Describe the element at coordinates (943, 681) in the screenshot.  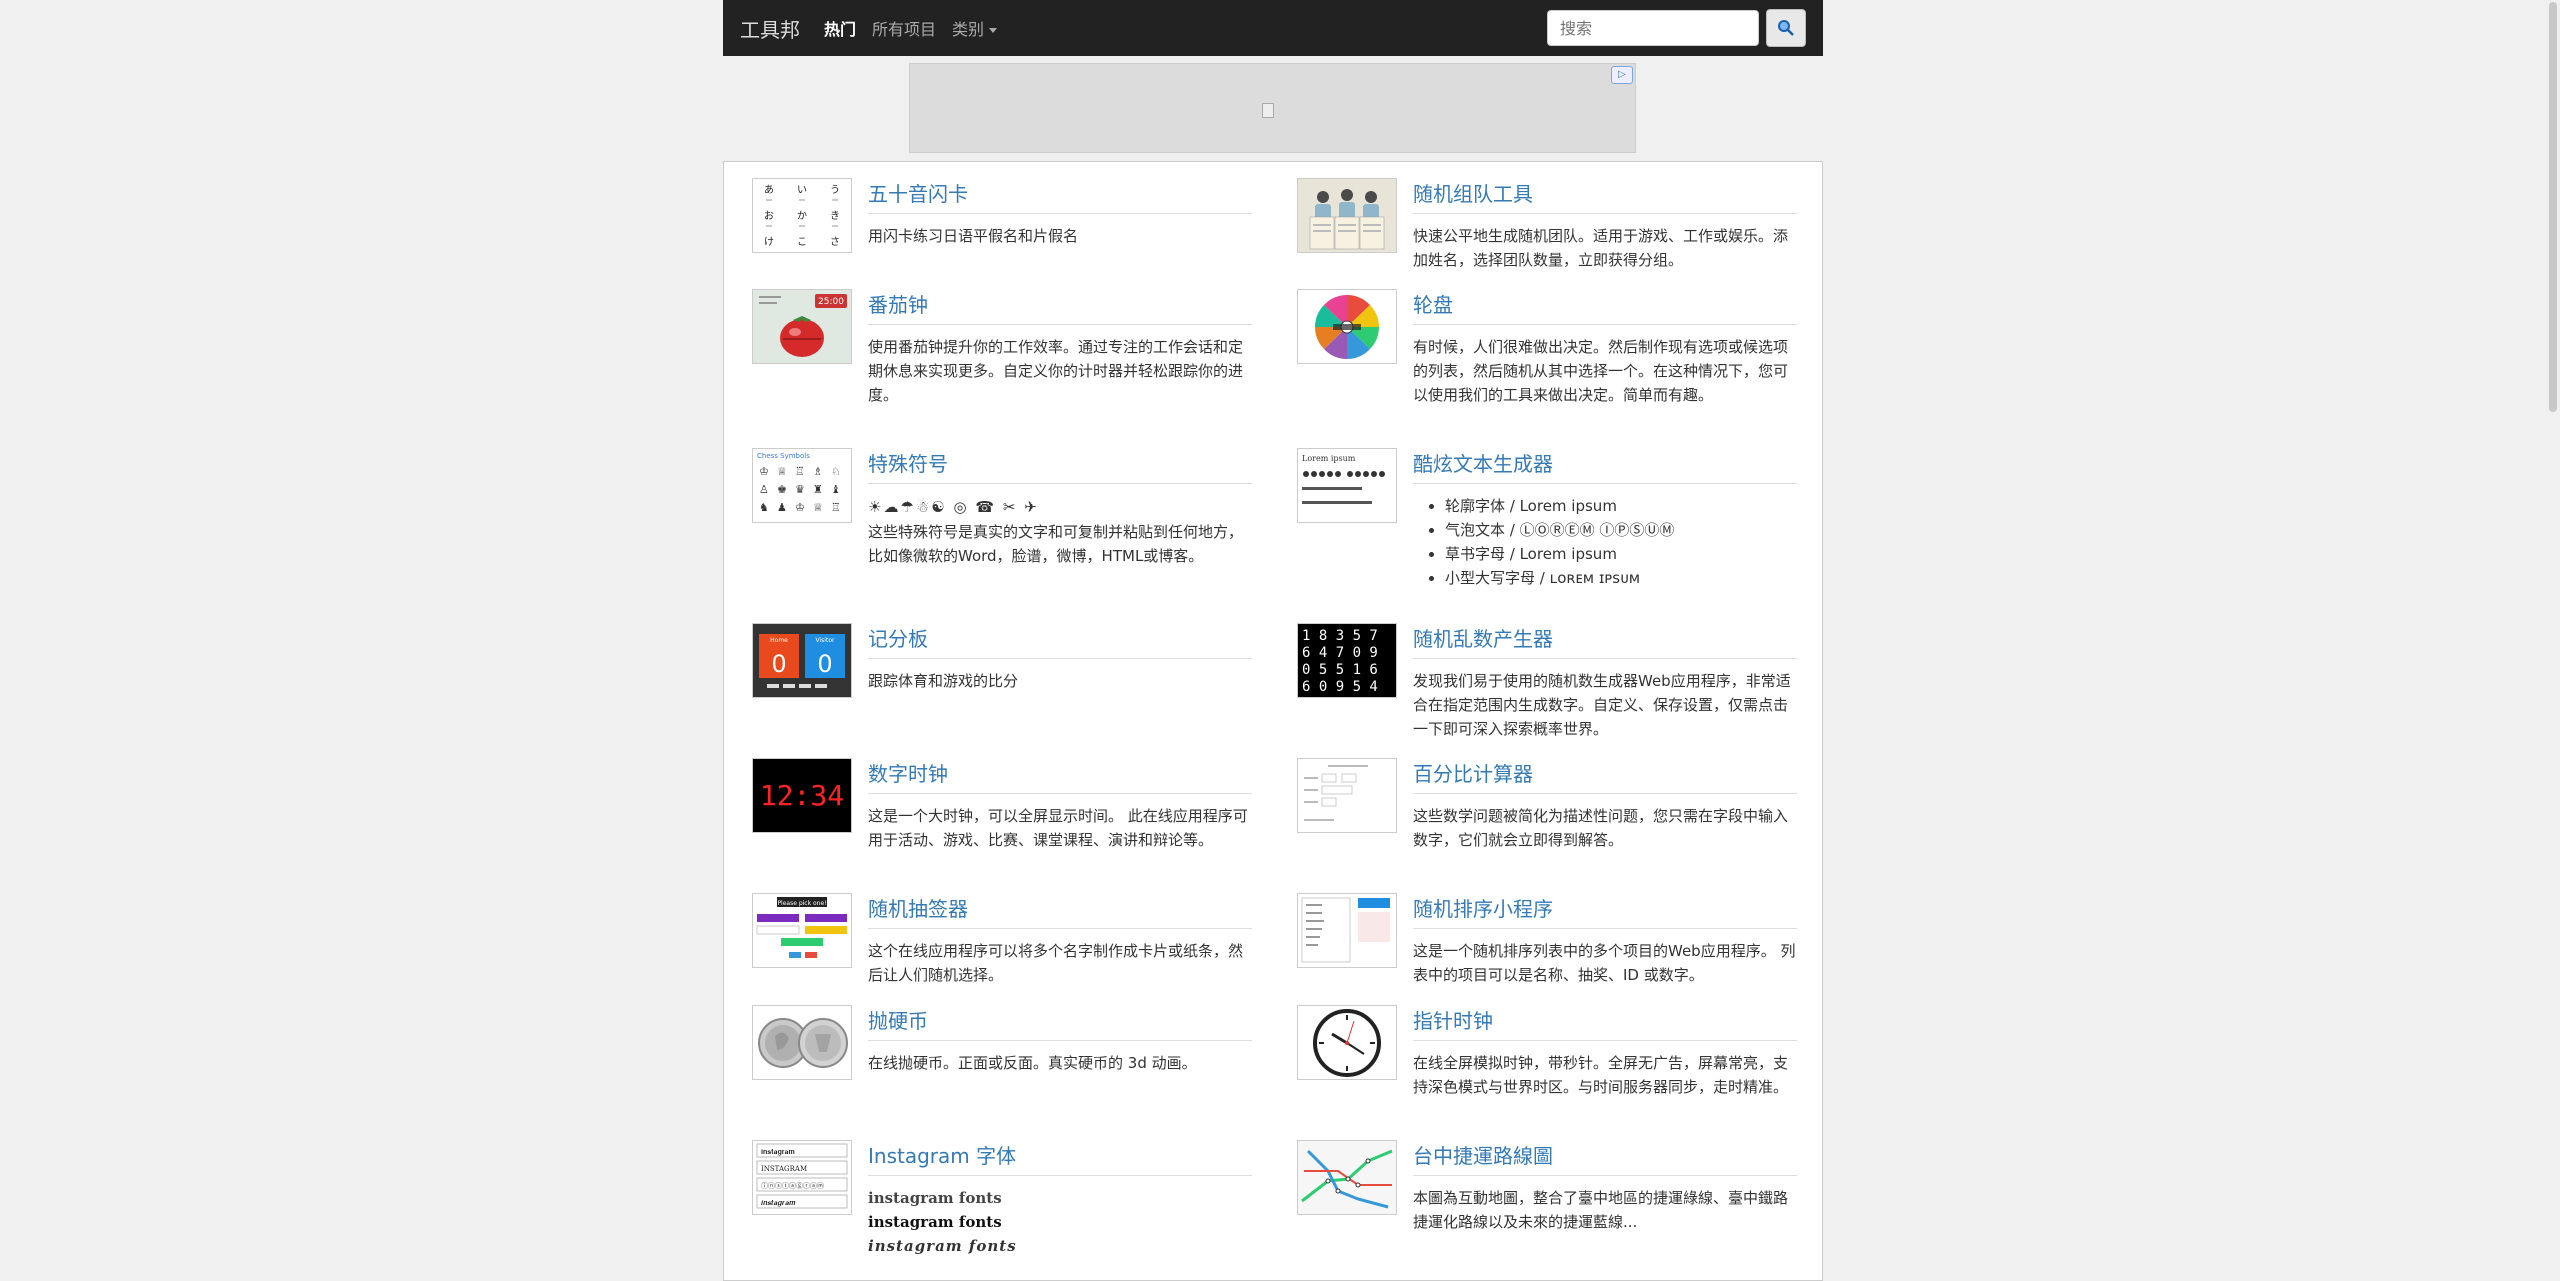
I see `card-description: 跟踪体育和游戏的比分` at that location.